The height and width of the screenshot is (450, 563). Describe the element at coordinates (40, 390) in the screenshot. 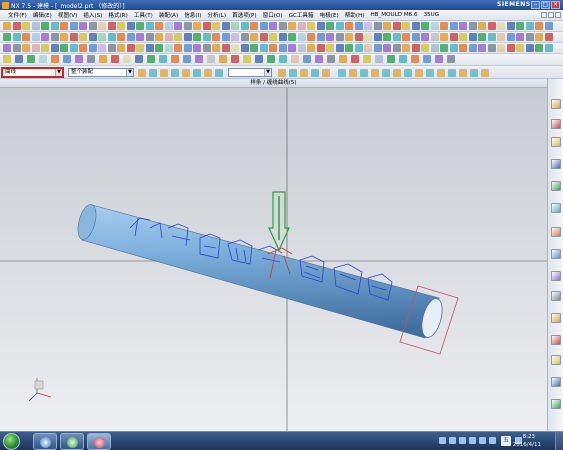

I see `wcs-triad-icon` at that location.